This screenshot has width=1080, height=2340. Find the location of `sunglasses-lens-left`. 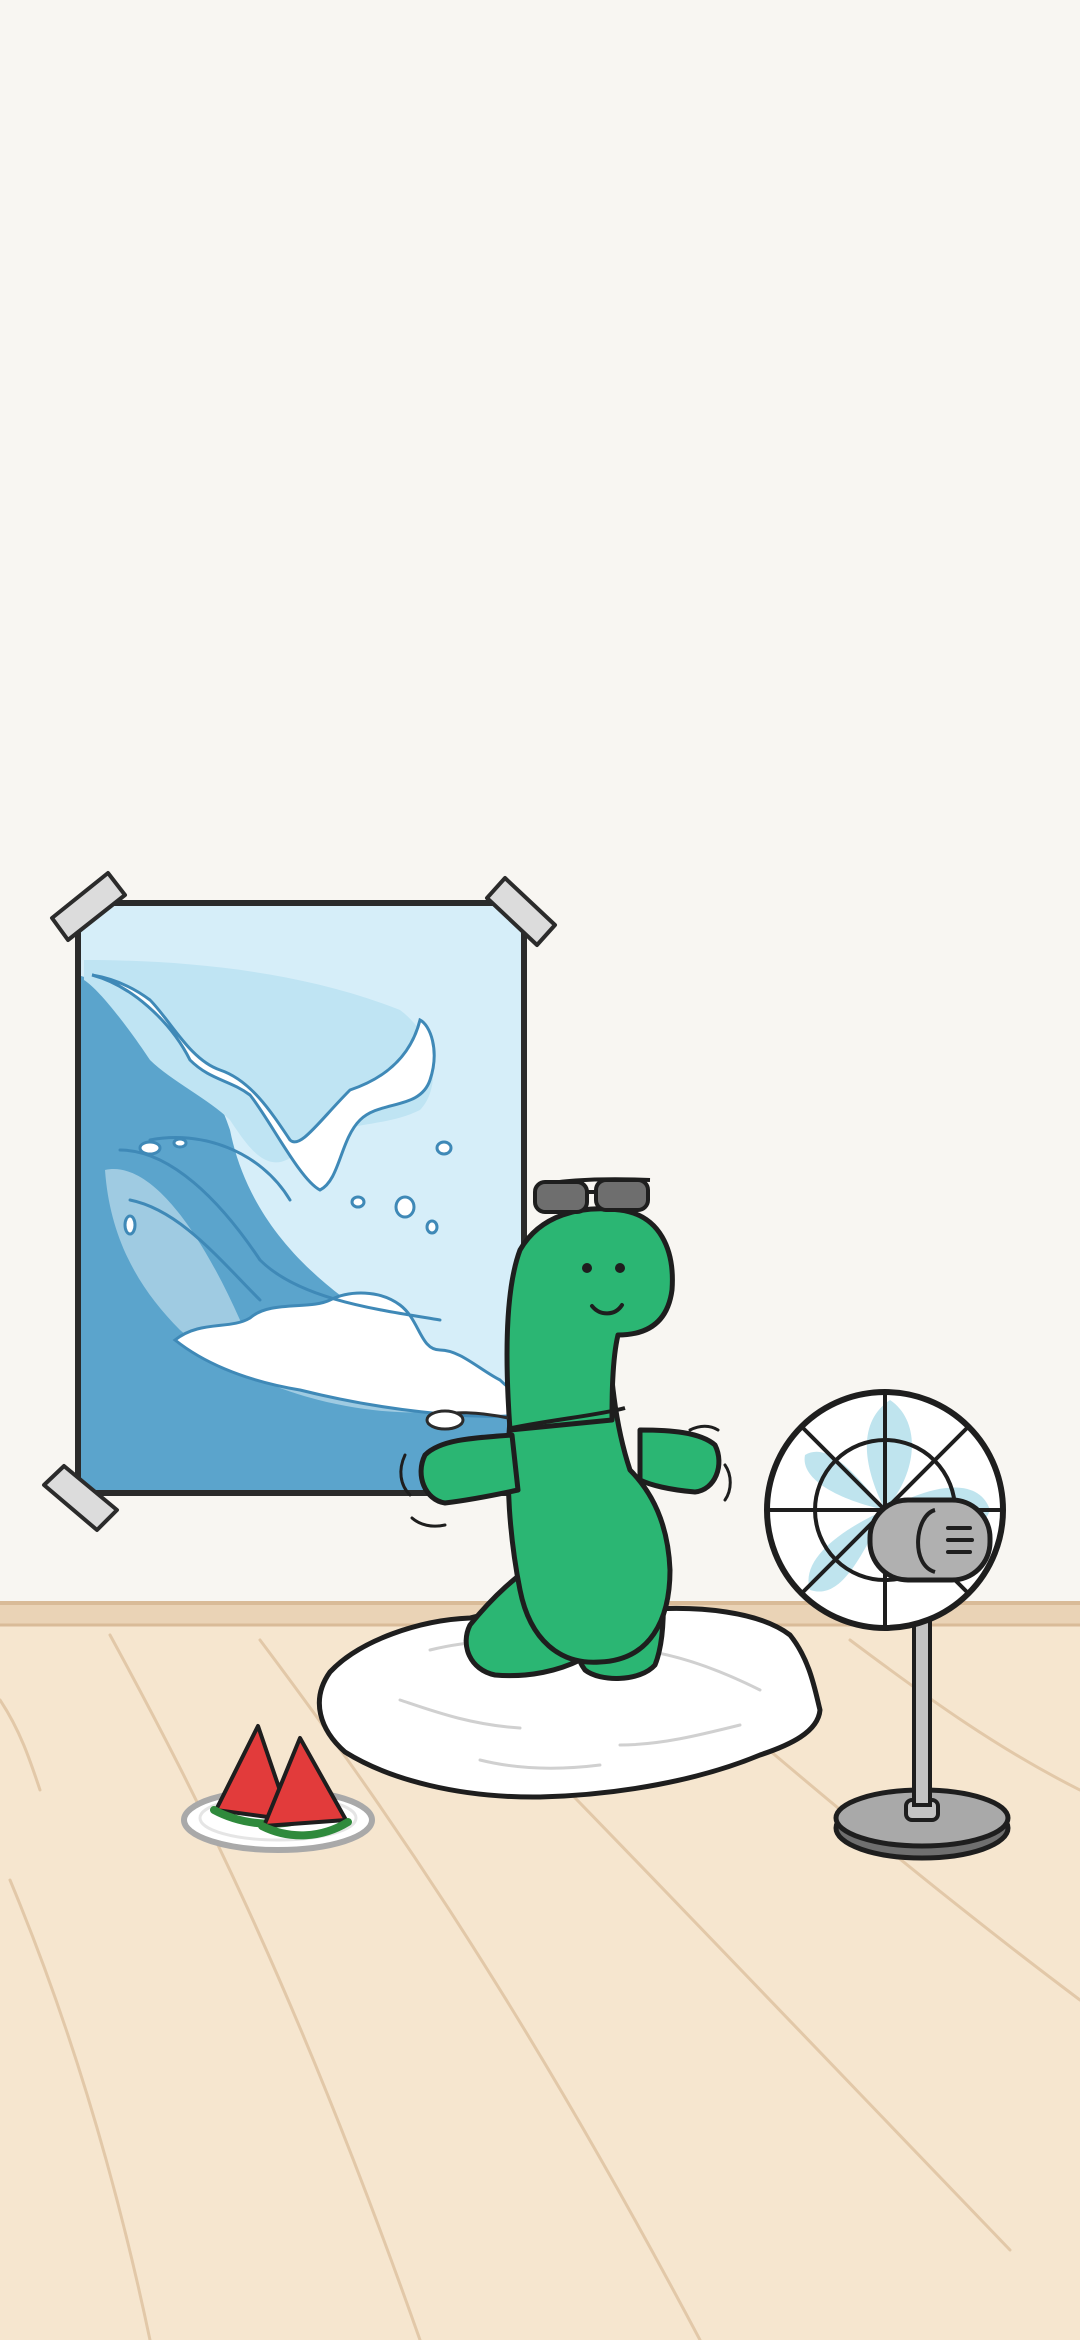

sunglasses-lens-left is located at coordinates (561, 1197).